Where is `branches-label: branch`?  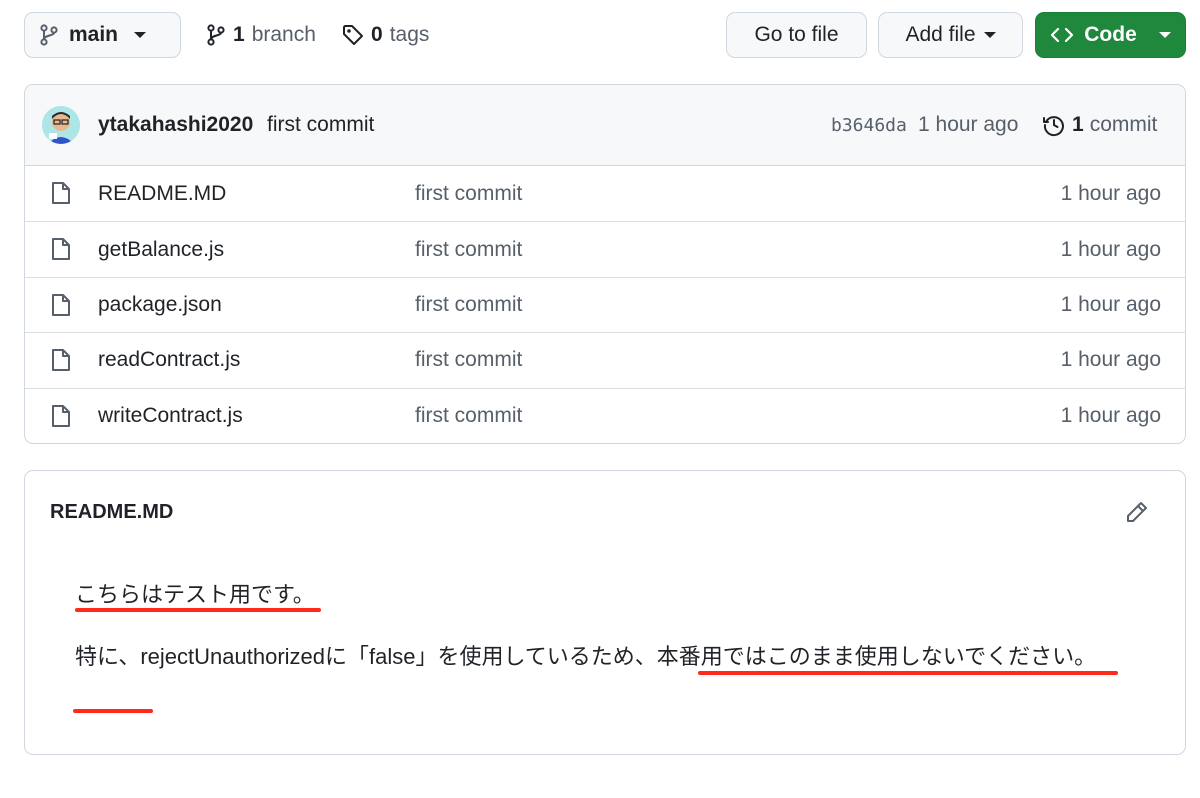 branches-label: branch is located at coordinates (283, 34).